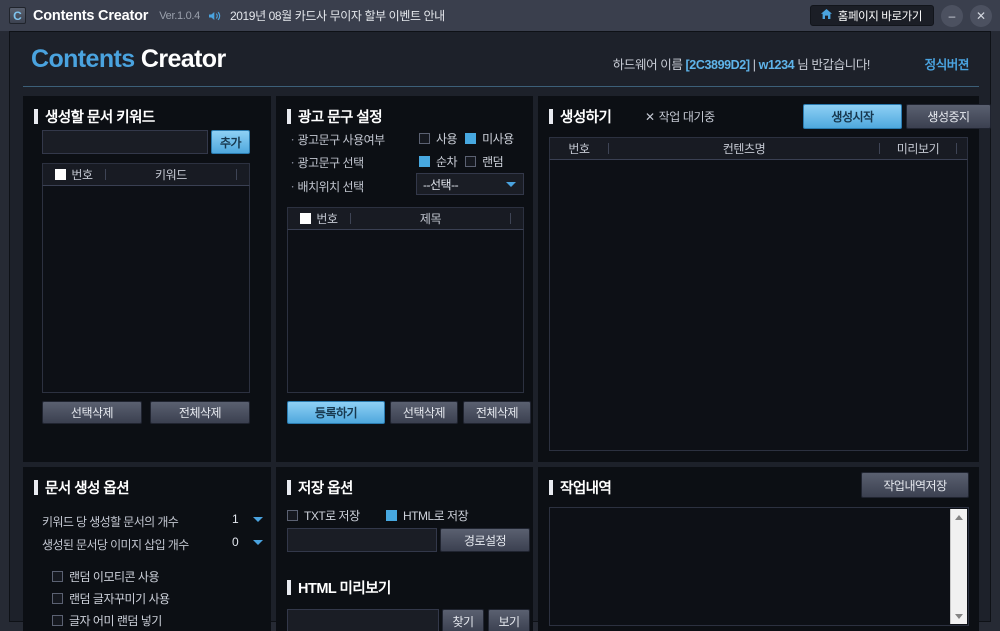 Image resolution: width=1000 pixels, height=631 pixels. I want to click on brand-first-word: Contents, so click(83, 59).